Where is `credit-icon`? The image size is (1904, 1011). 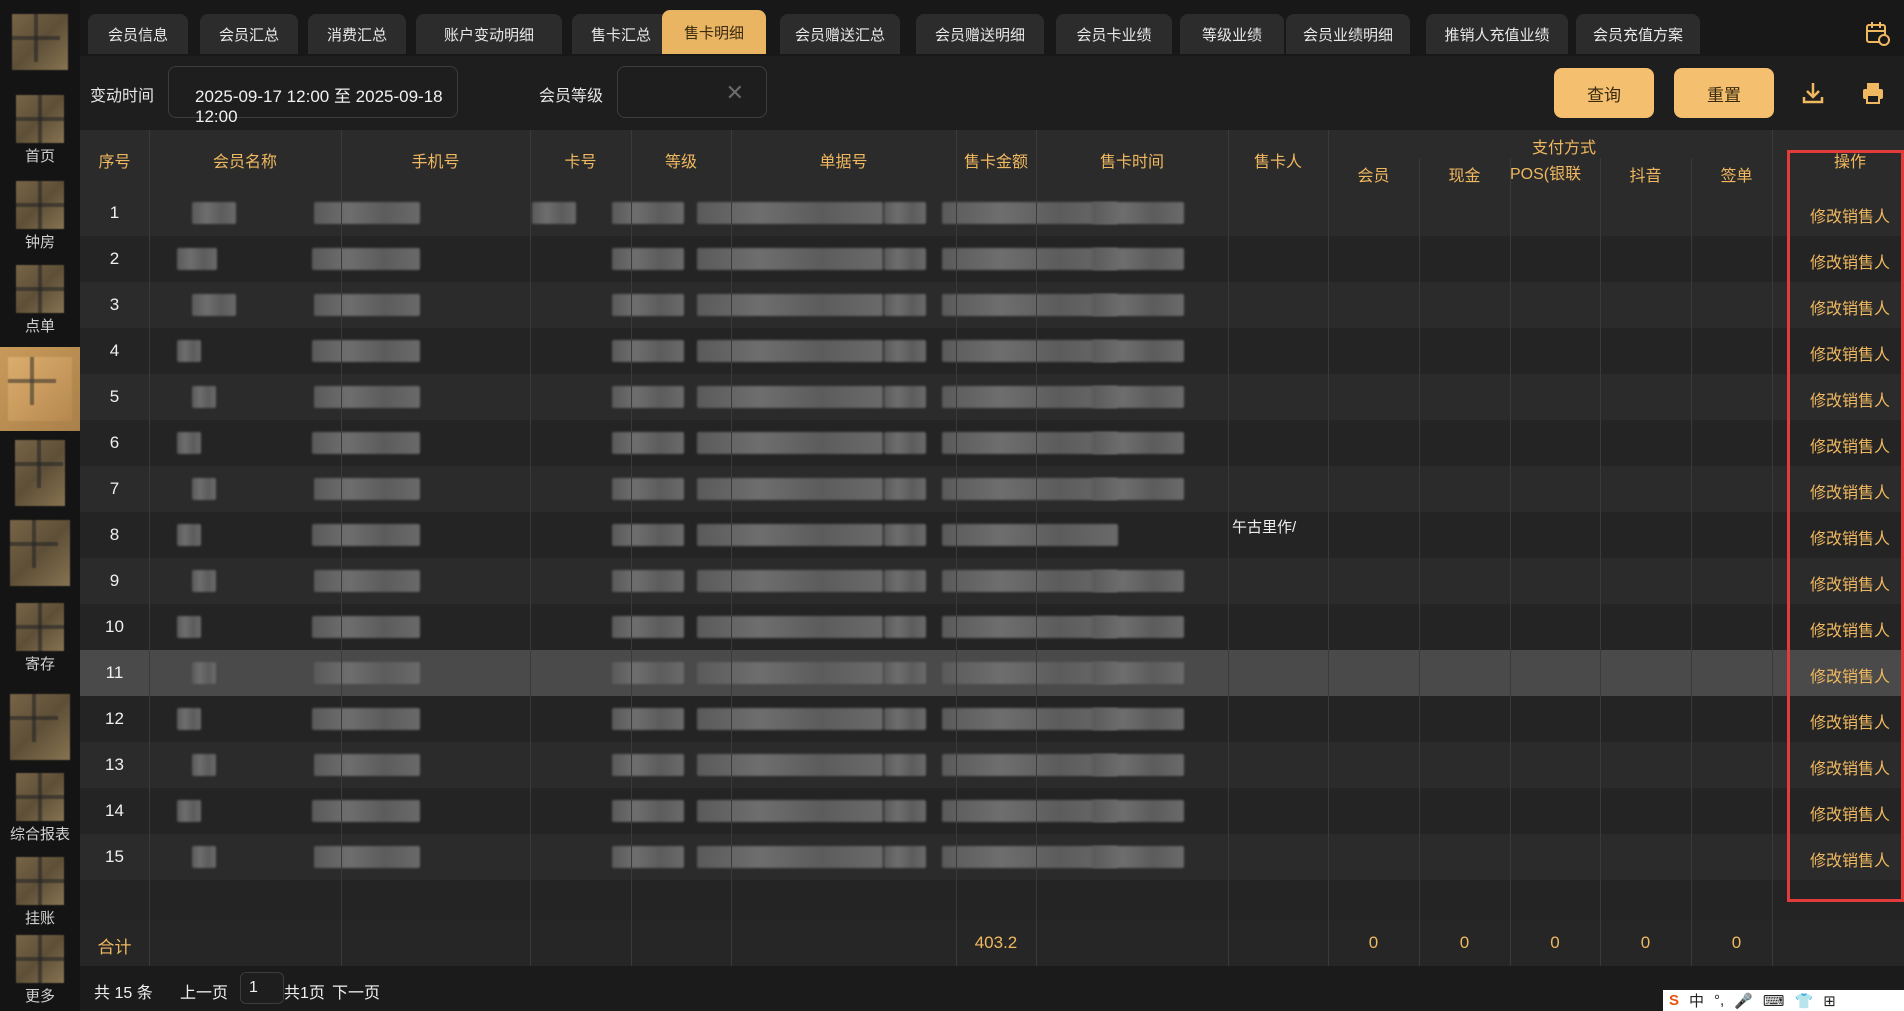 credit-icon is located at coordinates (40, 881).